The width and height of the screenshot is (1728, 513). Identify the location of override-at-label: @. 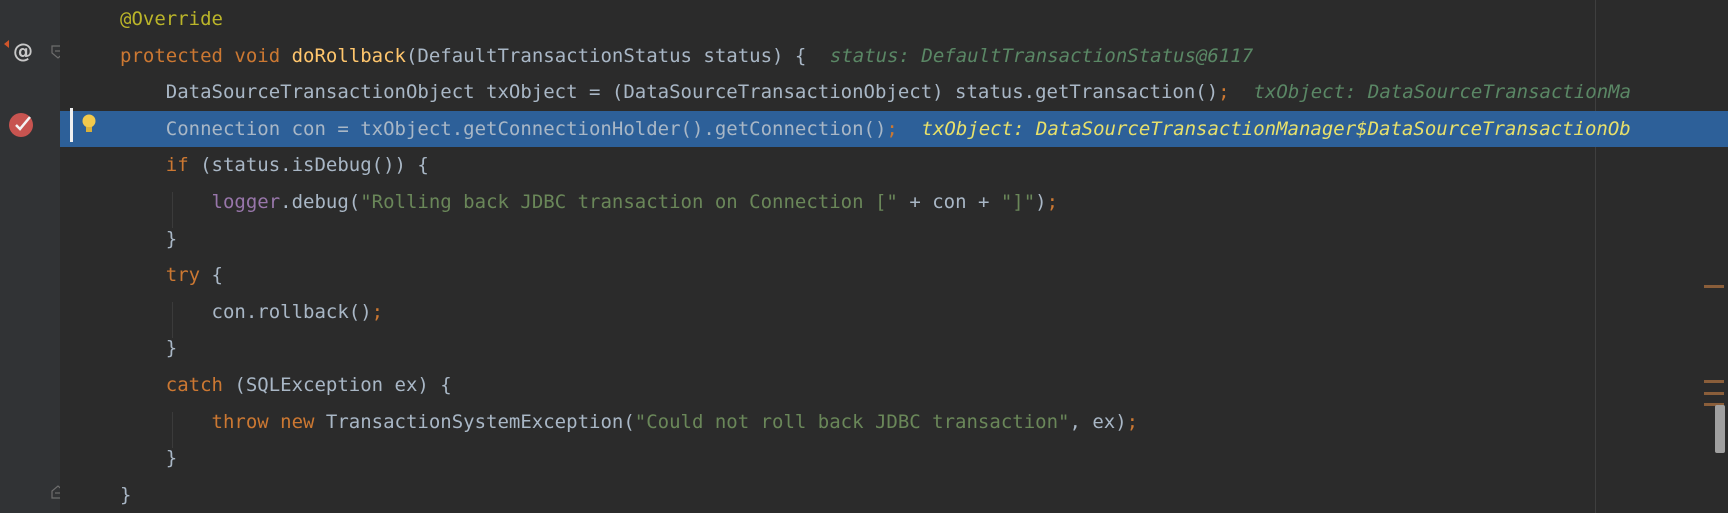
(23, 51).